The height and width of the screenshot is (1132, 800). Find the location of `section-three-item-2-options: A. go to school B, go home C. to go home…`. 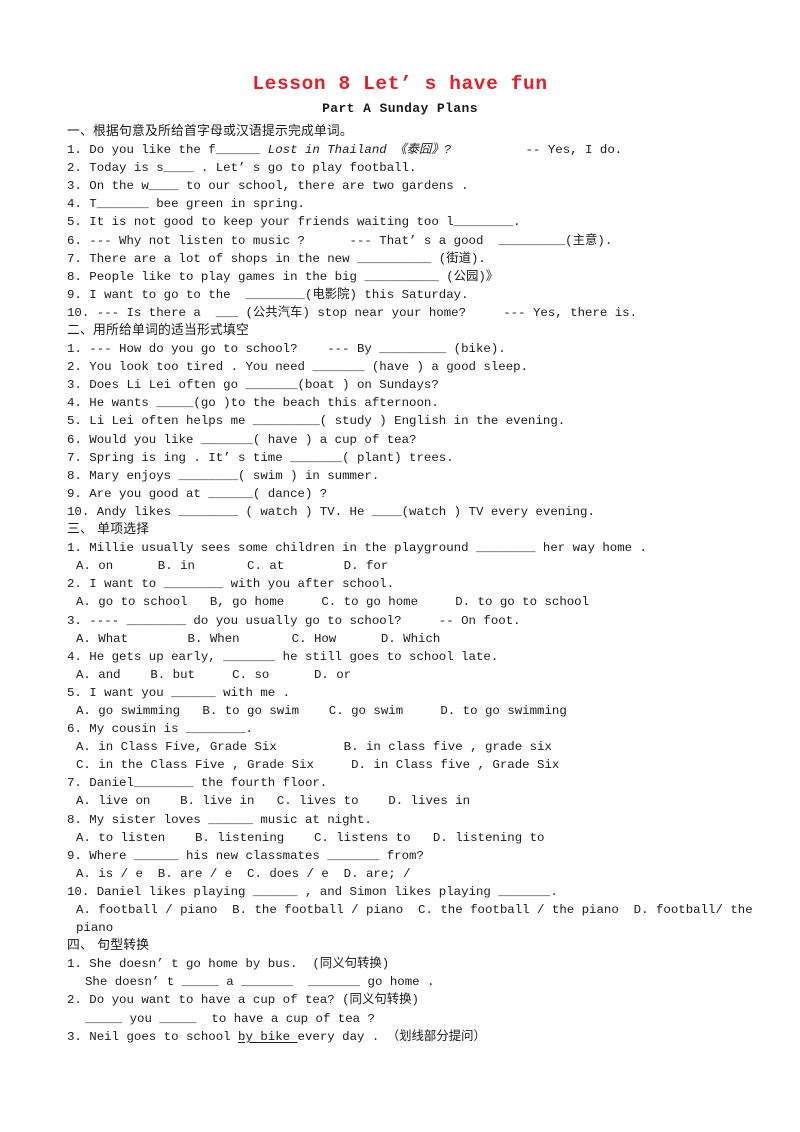

section-three-item-2-options: A. go to school B, go home C. to go home… is located at coordinates (333, 602).